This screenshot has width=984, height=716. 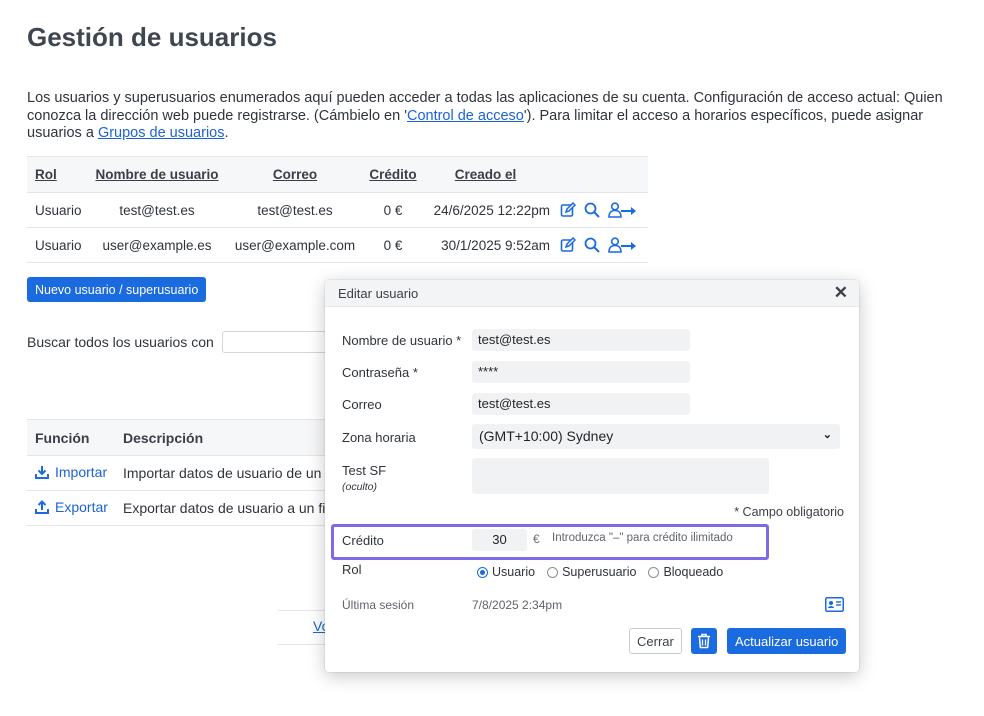 What do you see at coordinates (787, 641) in the screenshot?
I see `update-user-button: Actualizar usuario` at bounding box center [787, 641].